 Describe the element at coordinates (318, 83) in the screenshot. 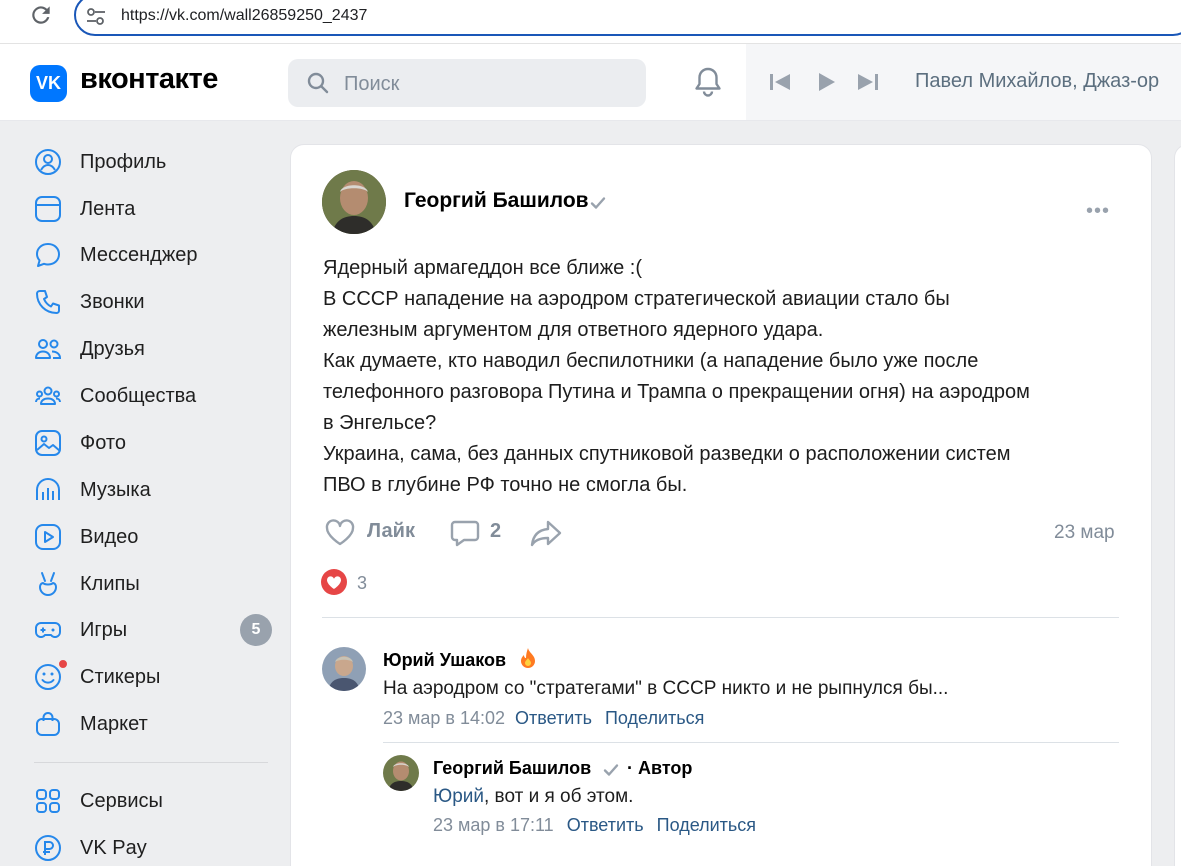

I see `search-icon` at that location.